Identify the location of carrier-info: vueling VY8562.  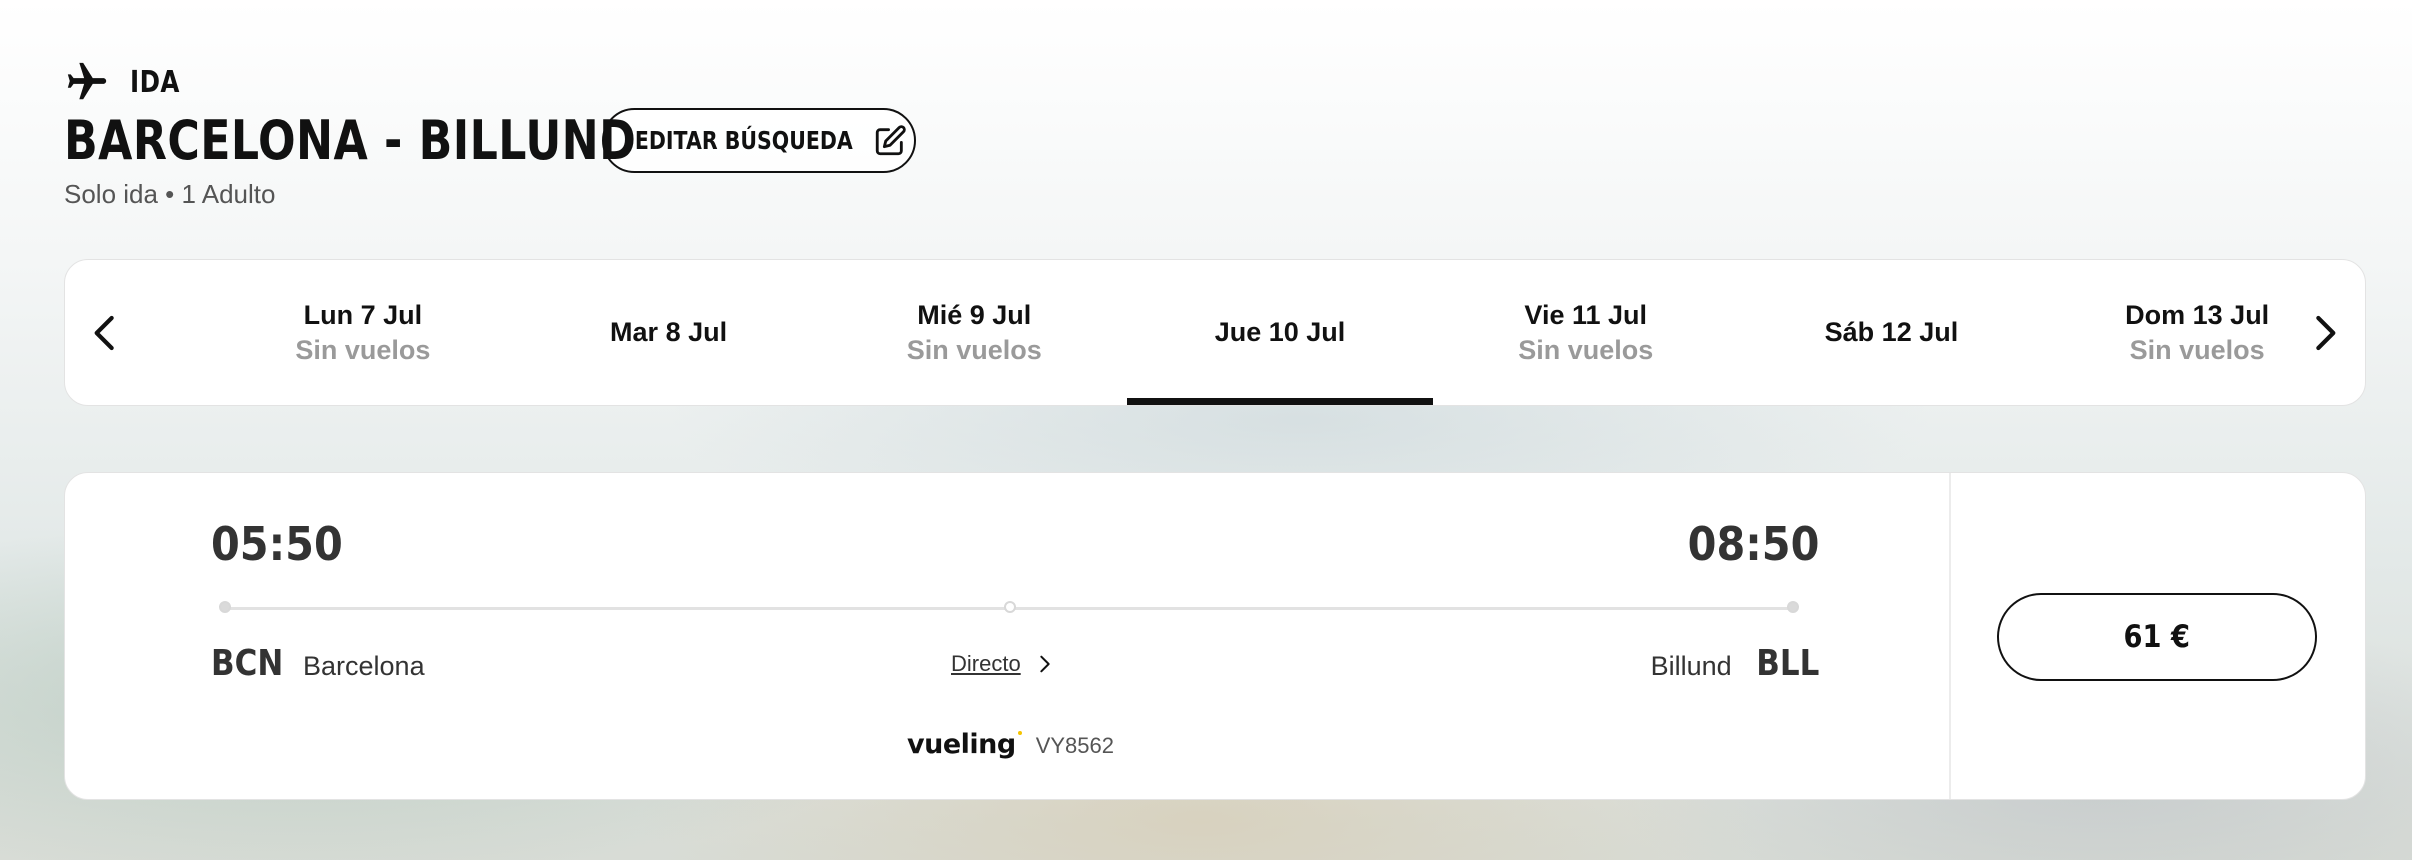
(1010, 744).